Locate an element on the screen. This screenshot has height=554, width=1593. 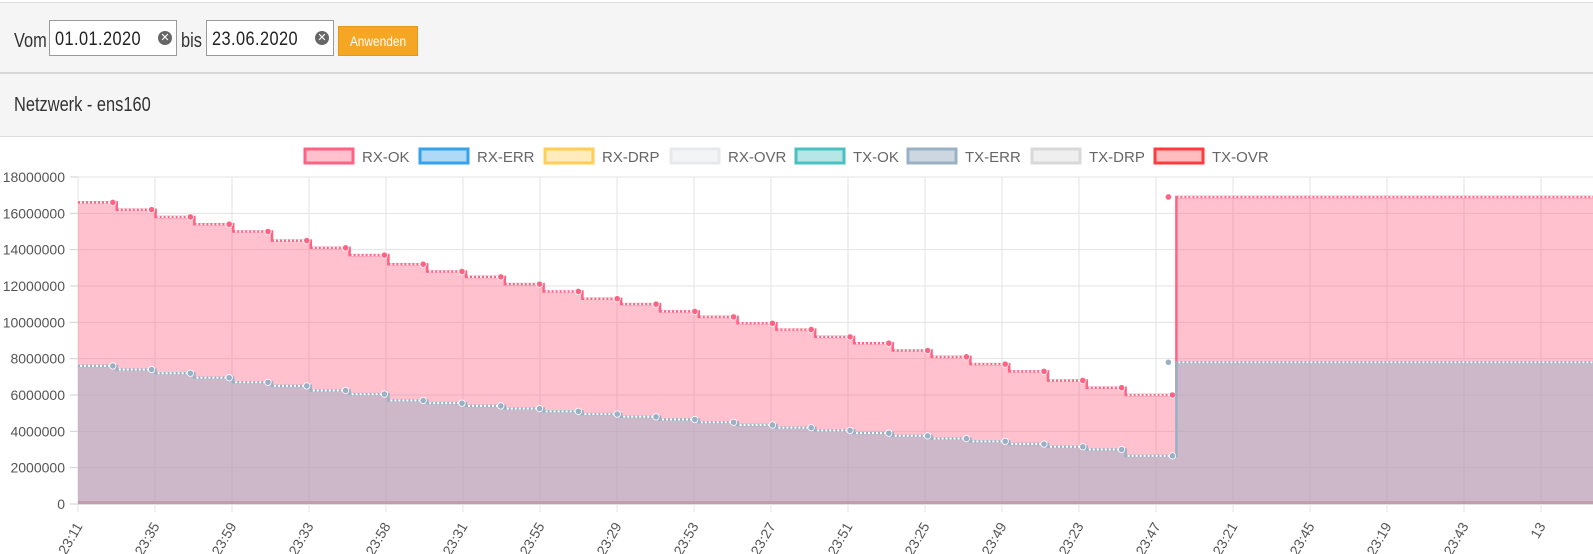
x-tick-label: 23:59 is located at coordinates (223, 536).